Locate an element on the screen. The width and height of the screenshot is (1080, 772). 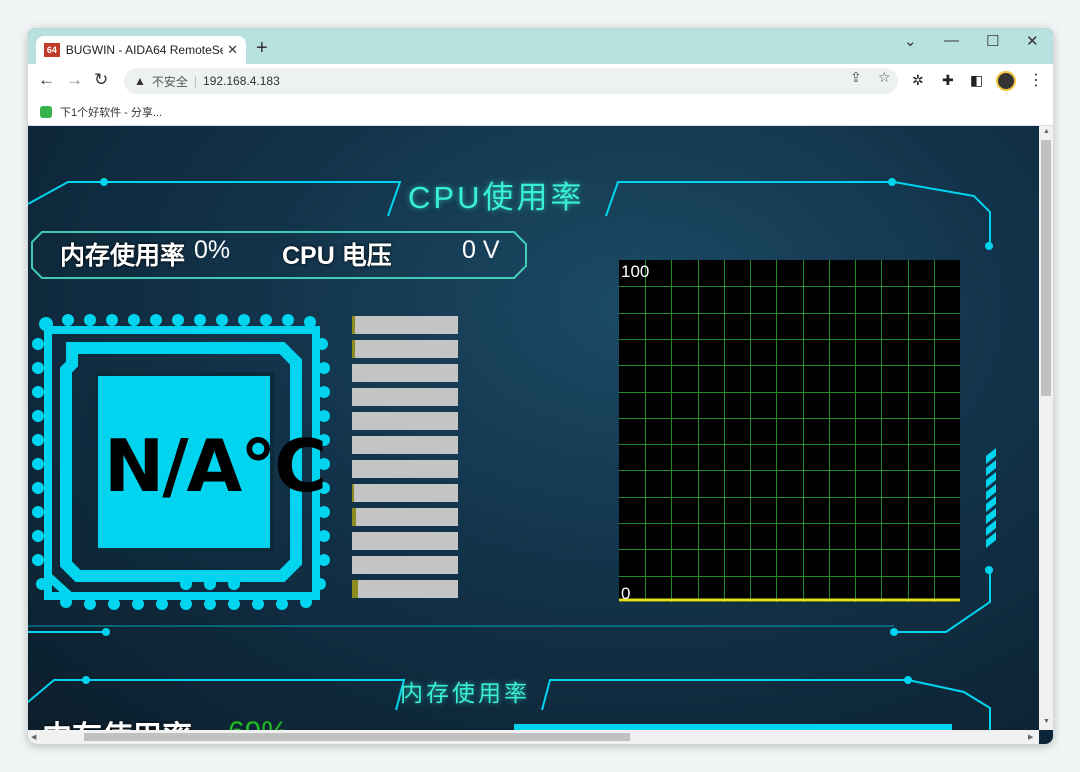
minimize-button: — is located at coordinates (951, 40).